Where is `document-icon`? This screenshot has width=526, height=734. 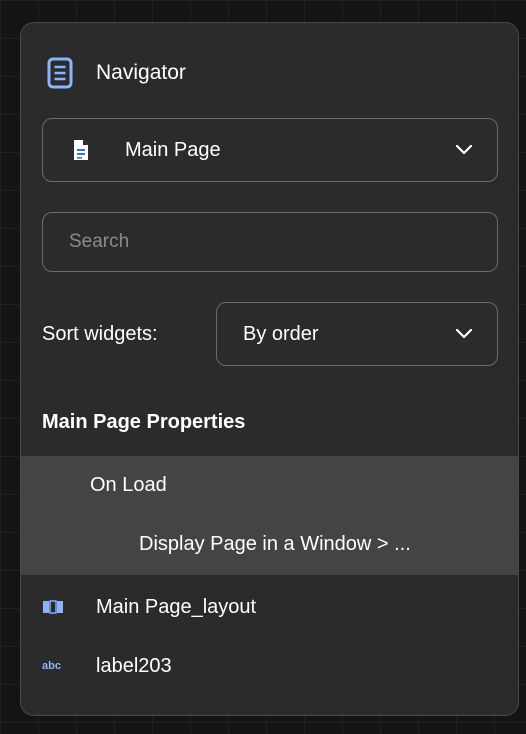 document-icon is located at coordinates (81, 150).